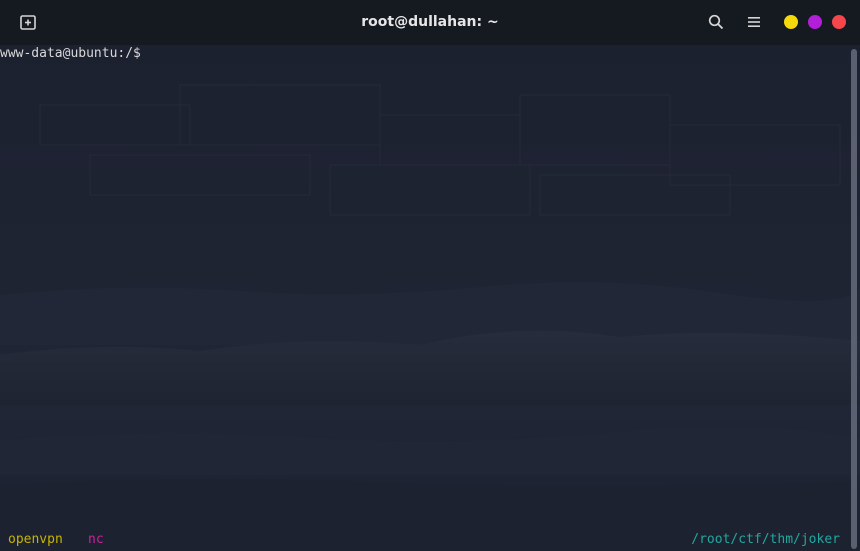 The height and width of the screenshot is (551, 860). I want to click on window-title: root@dullahan: ~, so click(430, 22).